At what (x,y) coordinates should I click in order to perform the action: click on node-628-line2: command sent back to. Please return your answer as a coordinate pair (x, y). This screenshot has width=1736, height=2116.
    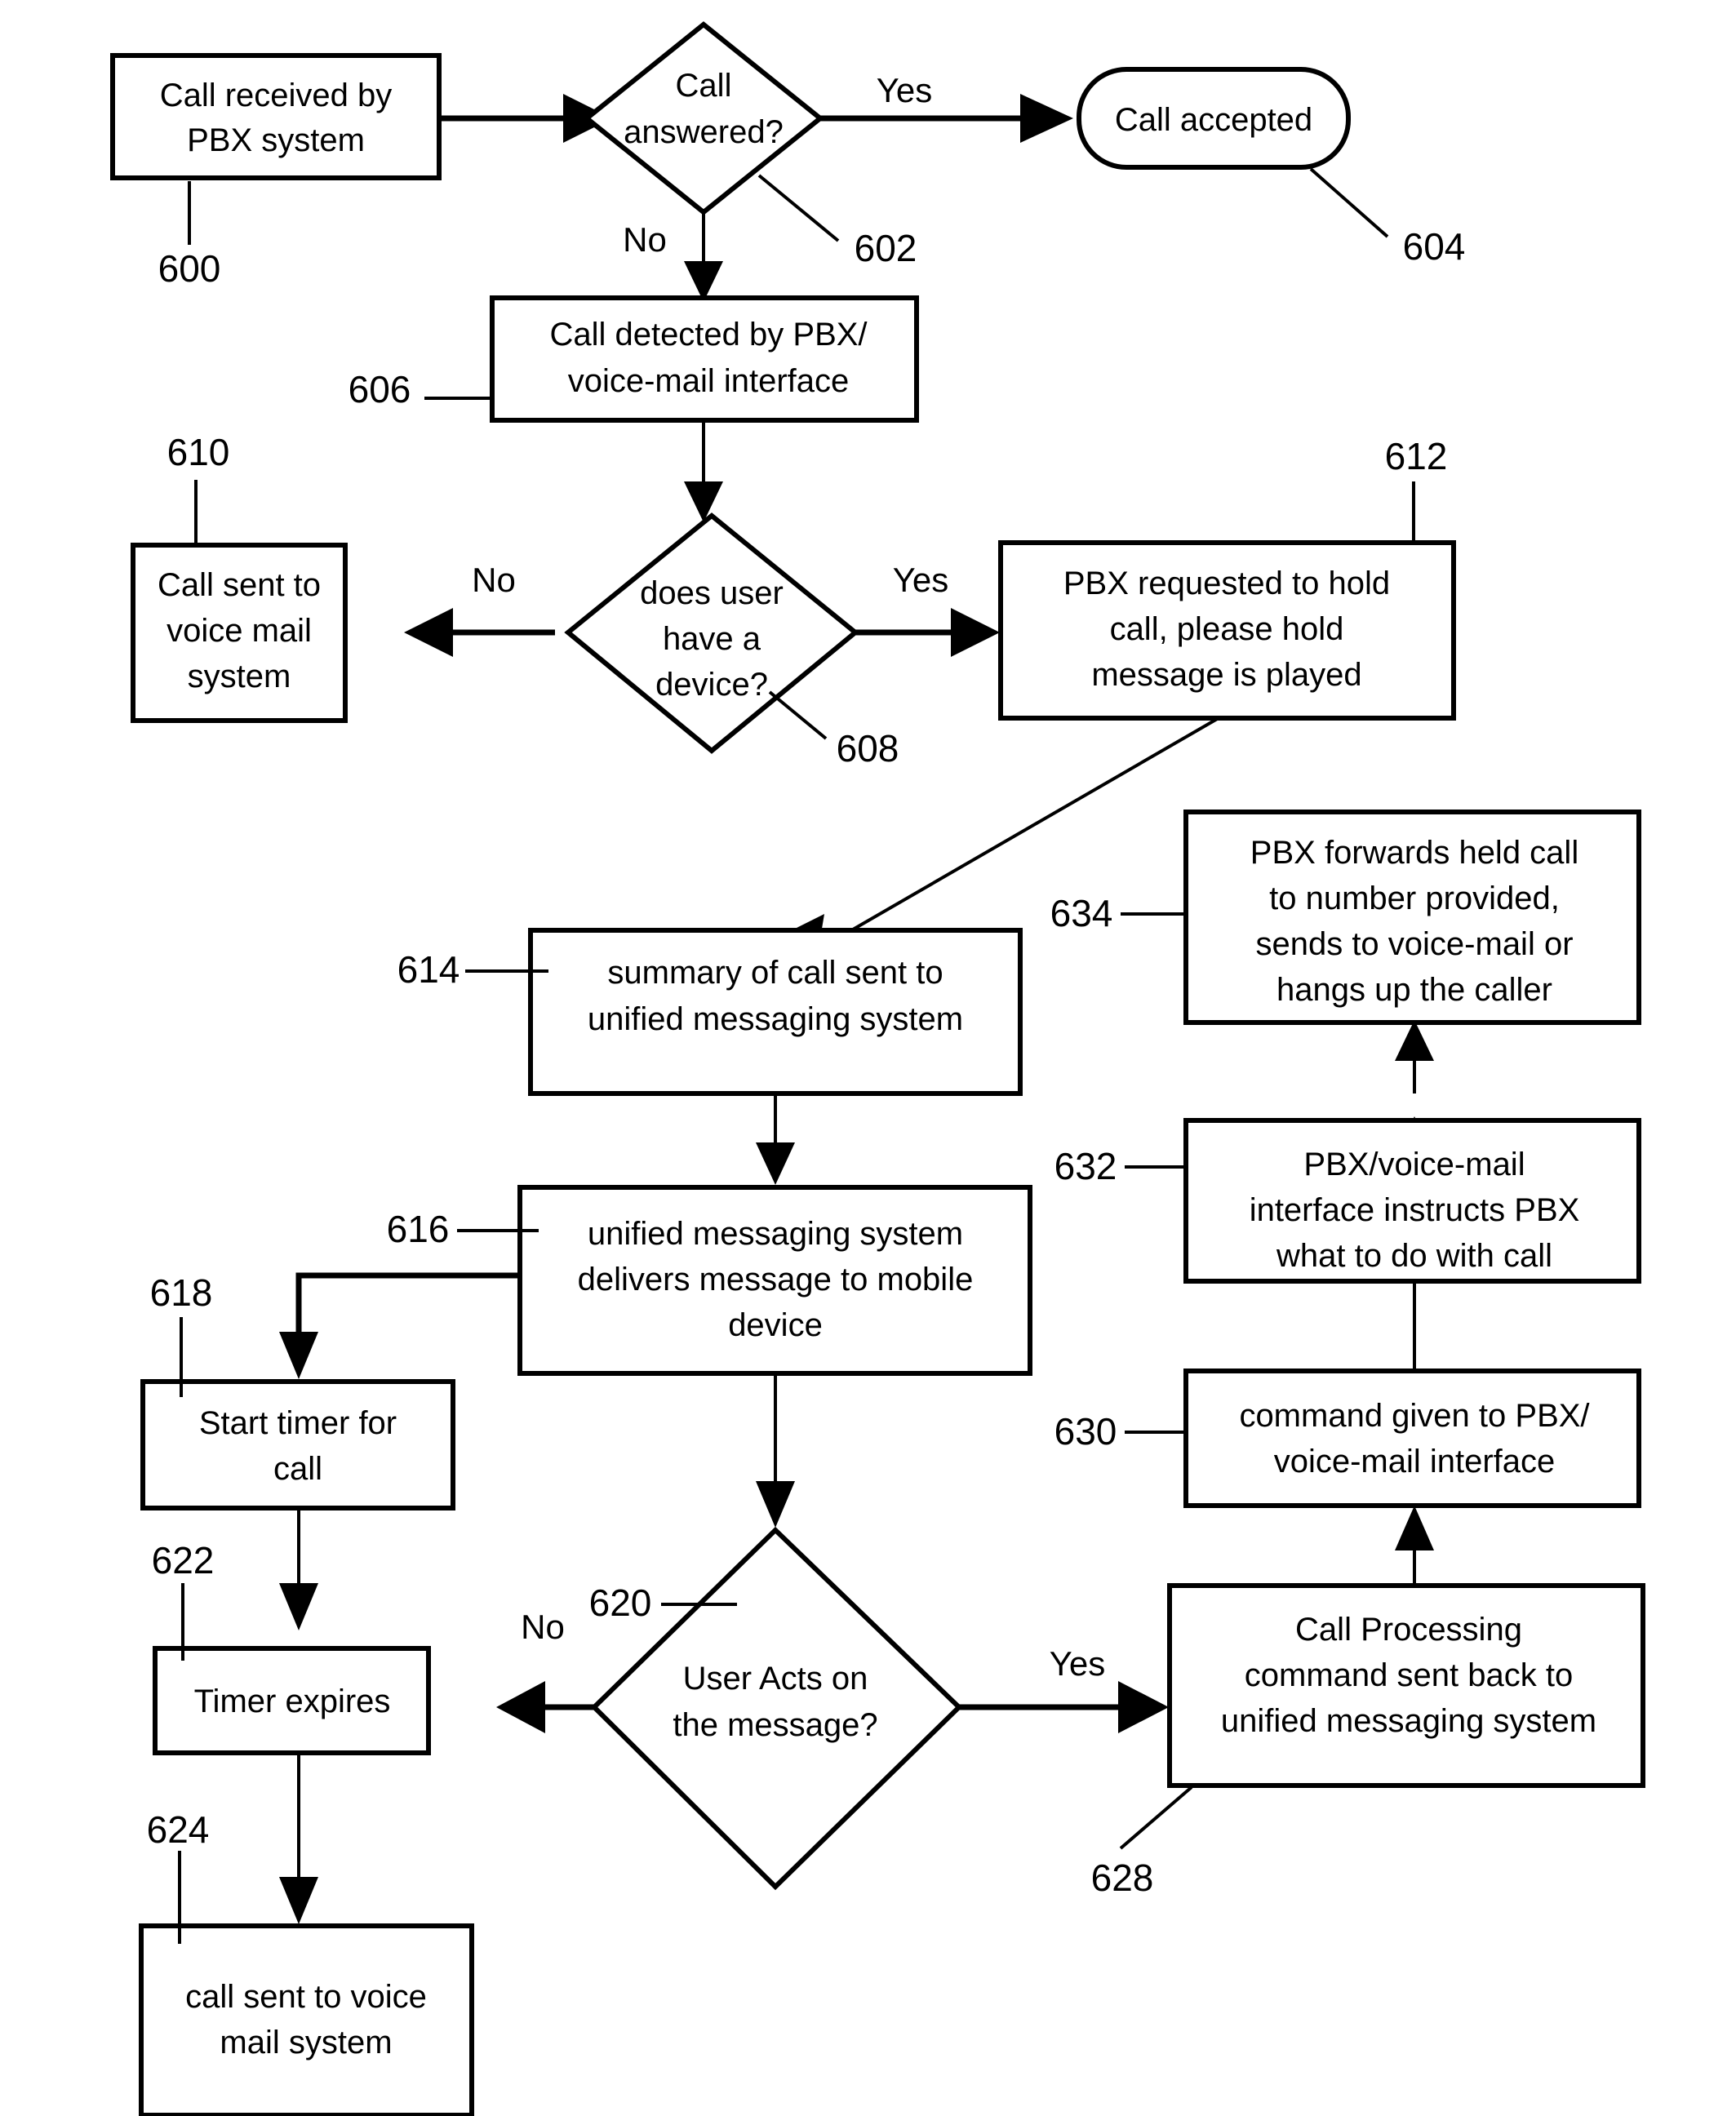
    Looking at the image, I should click on (1409, 1675).